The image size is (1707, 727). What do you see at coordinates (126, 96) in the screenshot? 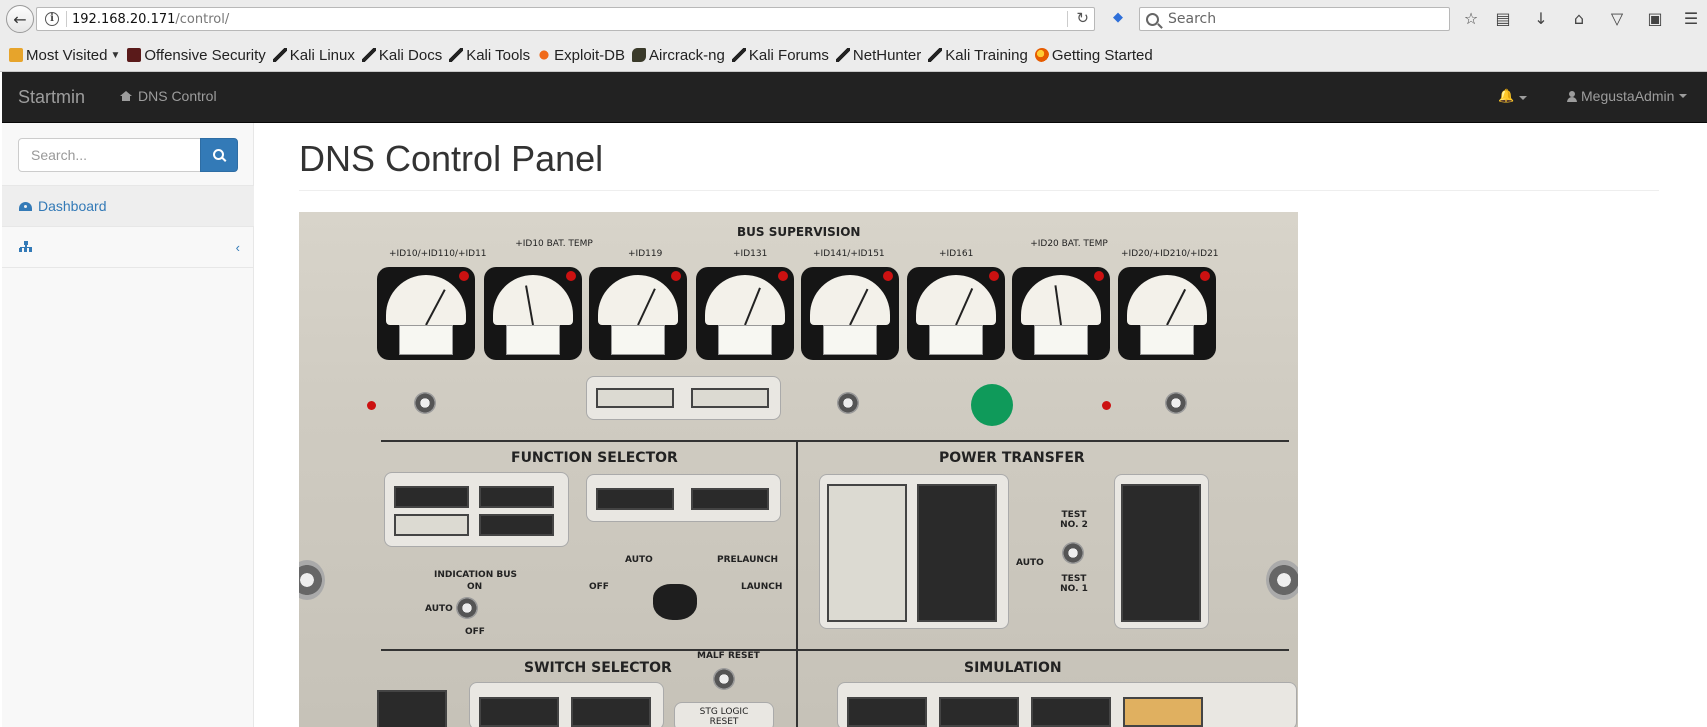
I see `home-icon` at bounding box center [126, 96].